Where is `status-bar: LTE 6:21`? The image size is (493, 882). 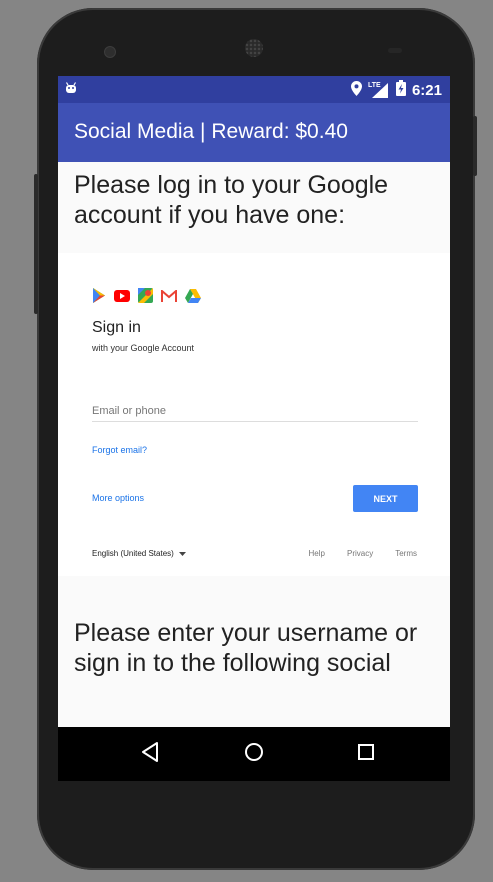 status-bar: LTE 6:21 is located at coordinates (254, 89).